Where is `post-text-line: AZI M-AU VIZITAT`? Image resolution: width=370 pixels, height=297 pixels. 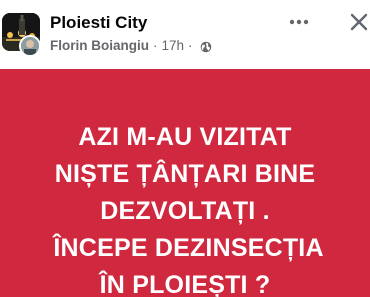
post-text-line: AZI M-AU VIZITAT is located at coordinates (185, 137).